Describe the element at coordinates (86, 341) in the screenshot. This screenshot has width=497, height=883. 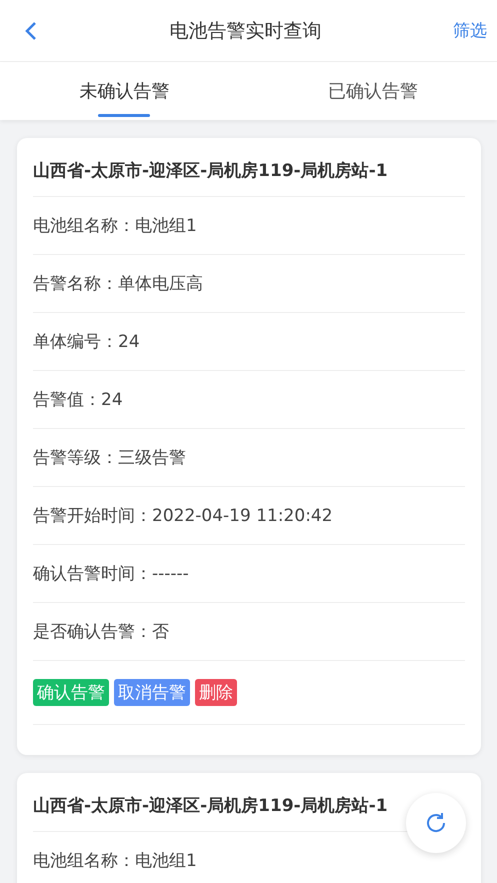
I see `alarm-field: 单体编号：24` at that location.